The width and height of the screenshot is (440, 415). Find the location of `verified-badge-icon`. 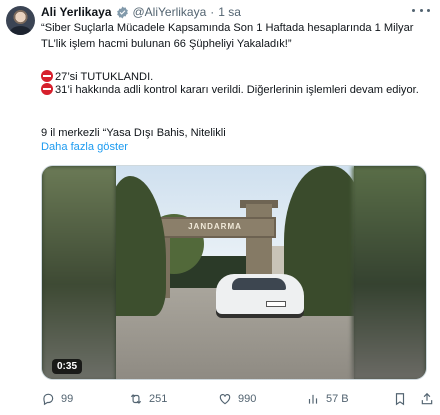

verified-badge-icon is located at coordinates (122, 12).